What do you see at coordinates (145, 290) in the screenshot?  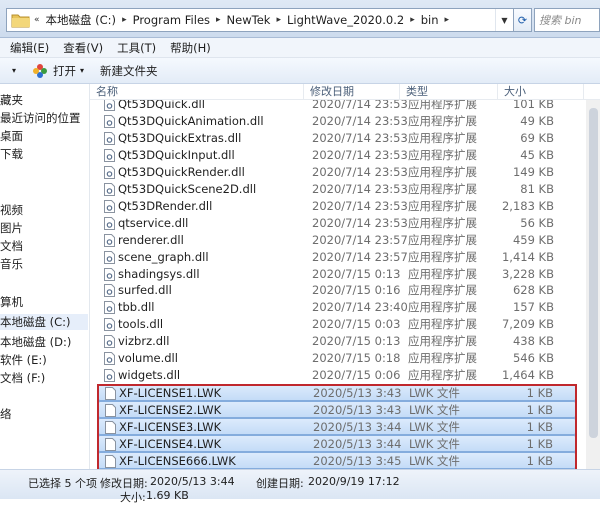 I see `file-name: surfed.dll` at bounding box center [145, 290].